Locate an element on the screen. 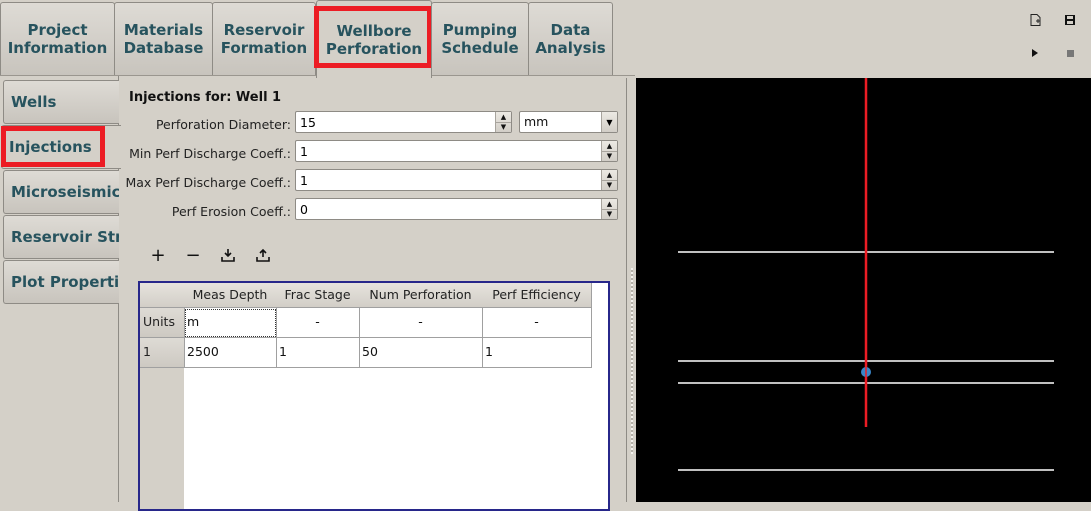 This screenshot has width=1091, height=511. max-perf-discharge-coeff-spinbox: ▲▼ is located at coordinates (456, 180).